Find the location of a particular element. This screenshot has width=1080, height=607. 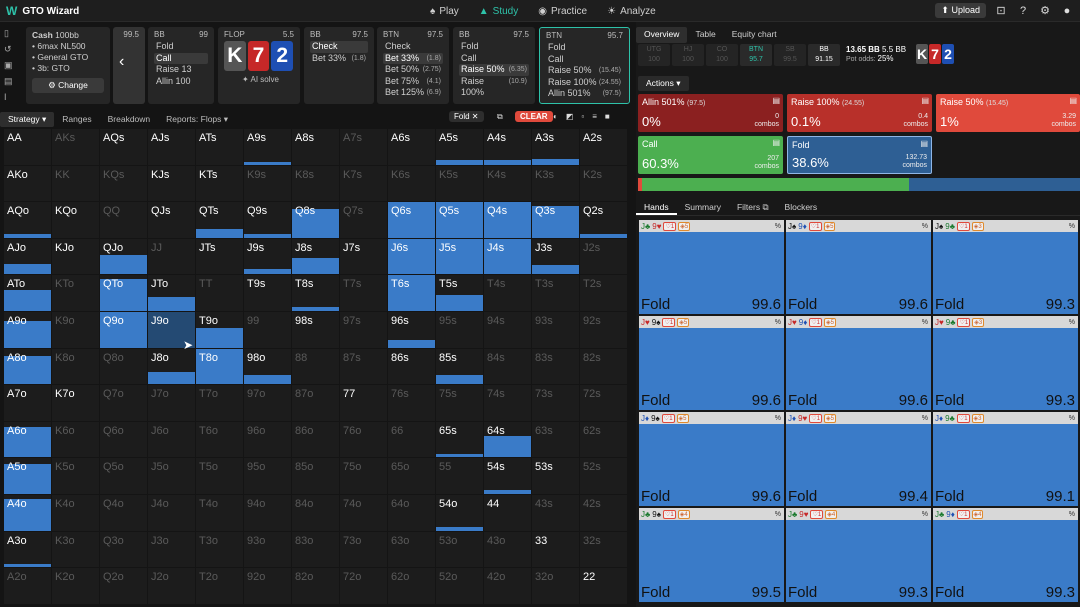

hand-cell-jj: JJ is located at coordinates (172, 257).